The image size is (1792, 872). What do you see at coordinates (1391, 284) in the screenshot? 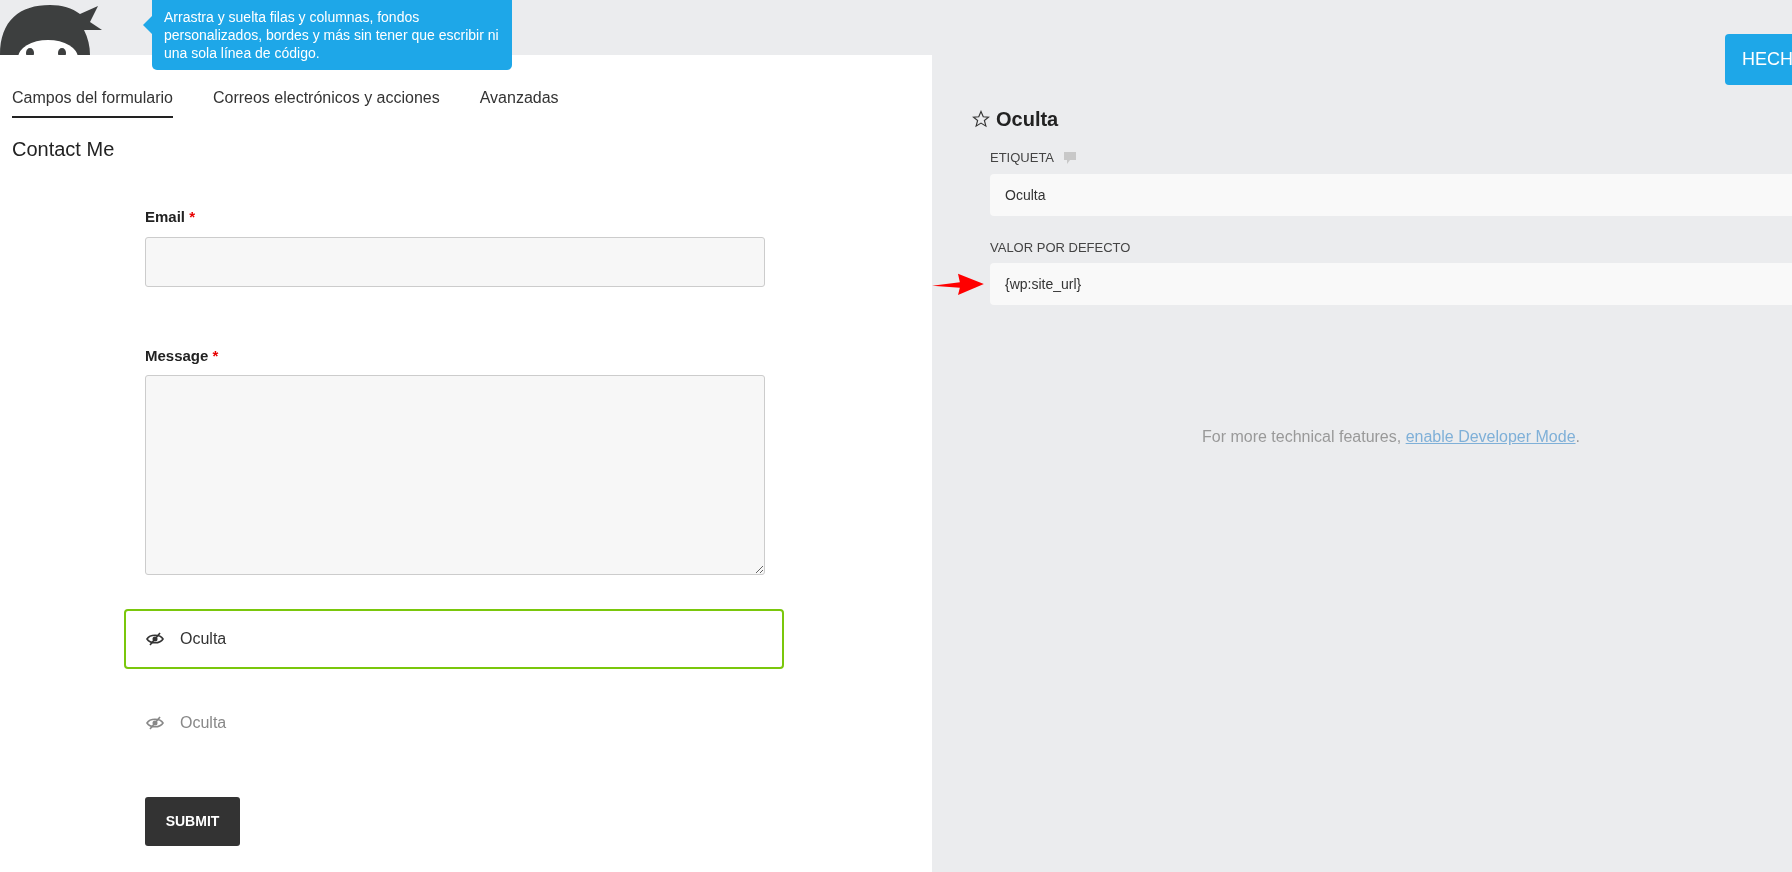
I see `text-field: {wp:site_url}` at bounding box center [1391, 284].